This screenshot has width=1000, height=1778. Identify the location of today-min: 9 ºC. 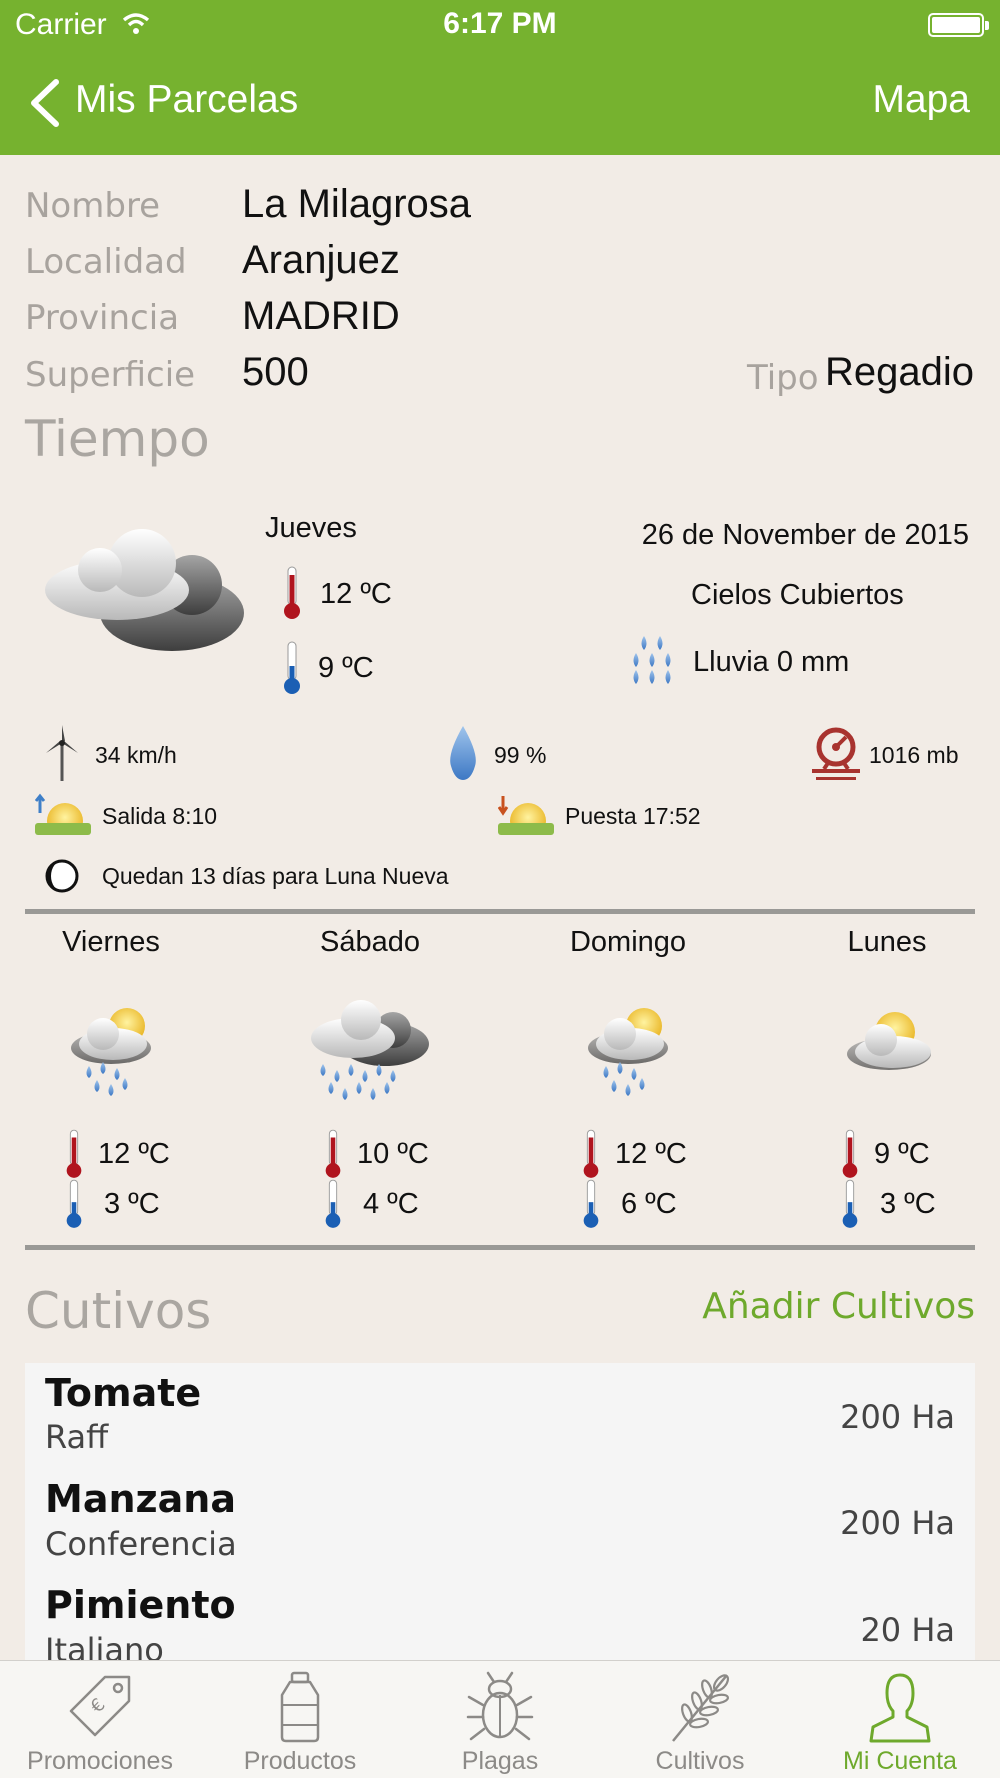
(346, 668).